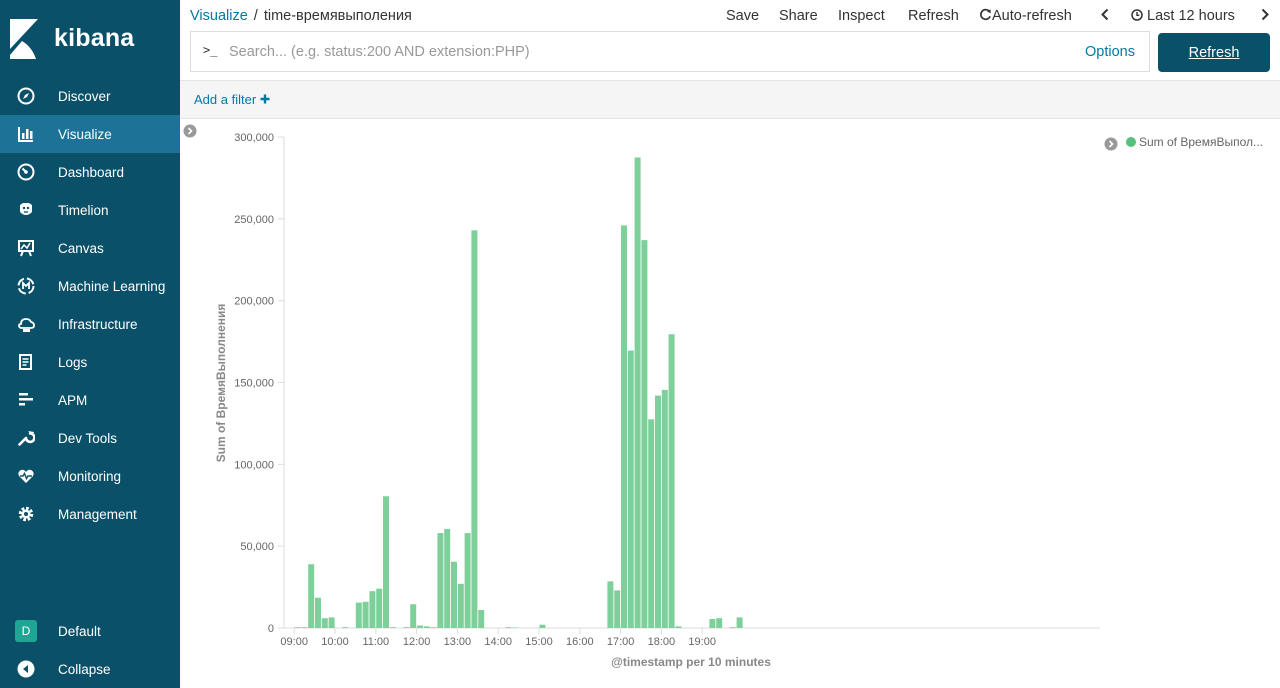 This screenshot has height=688, width=1280. What do you see at coordinates (1214, 52) in the screenshot?
I see `refresh-button: Refresh` at bounding box center [1214, 52].